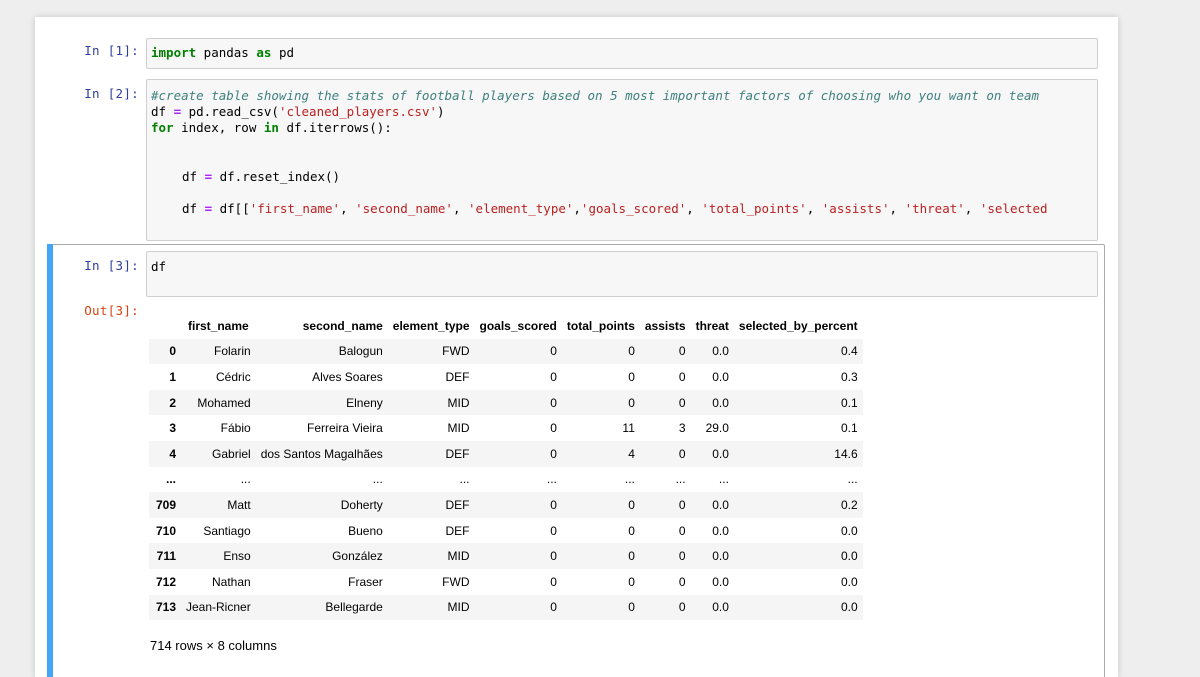 The width and height of the screenshot is (1200, 677). Describe the element at coordinates (712, 325) in the screenshot. I see `column-header: threat` at that location.